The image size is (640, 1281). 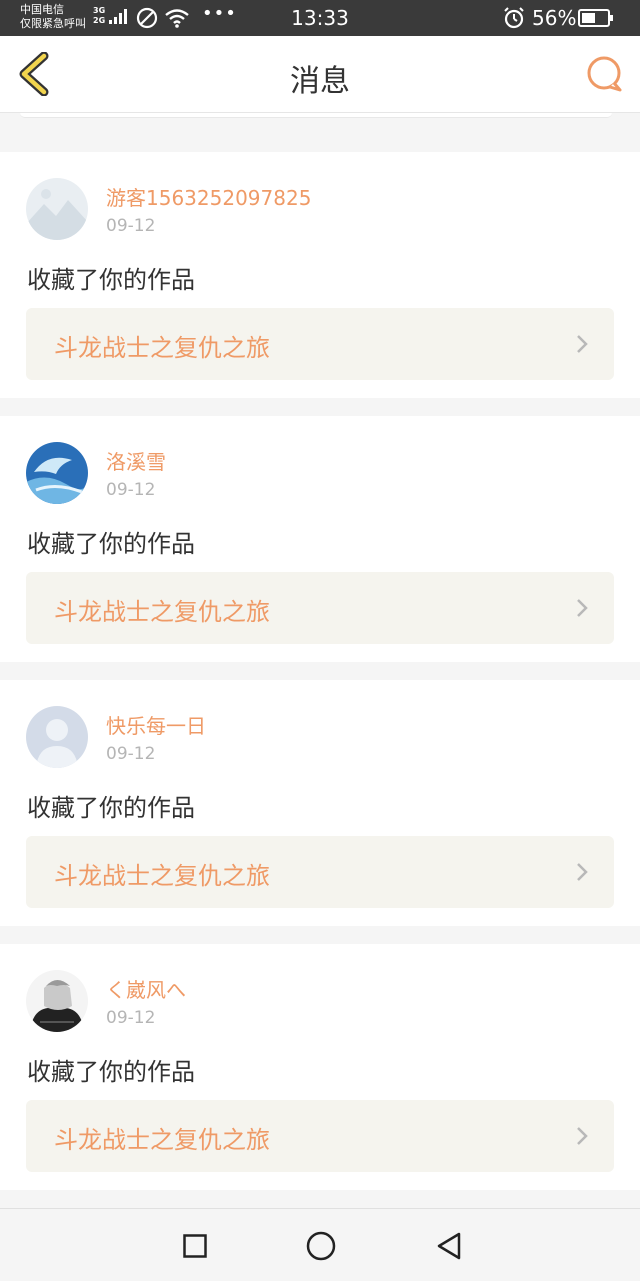 I want to click on circle-icon, so click(x=321, y=1246).